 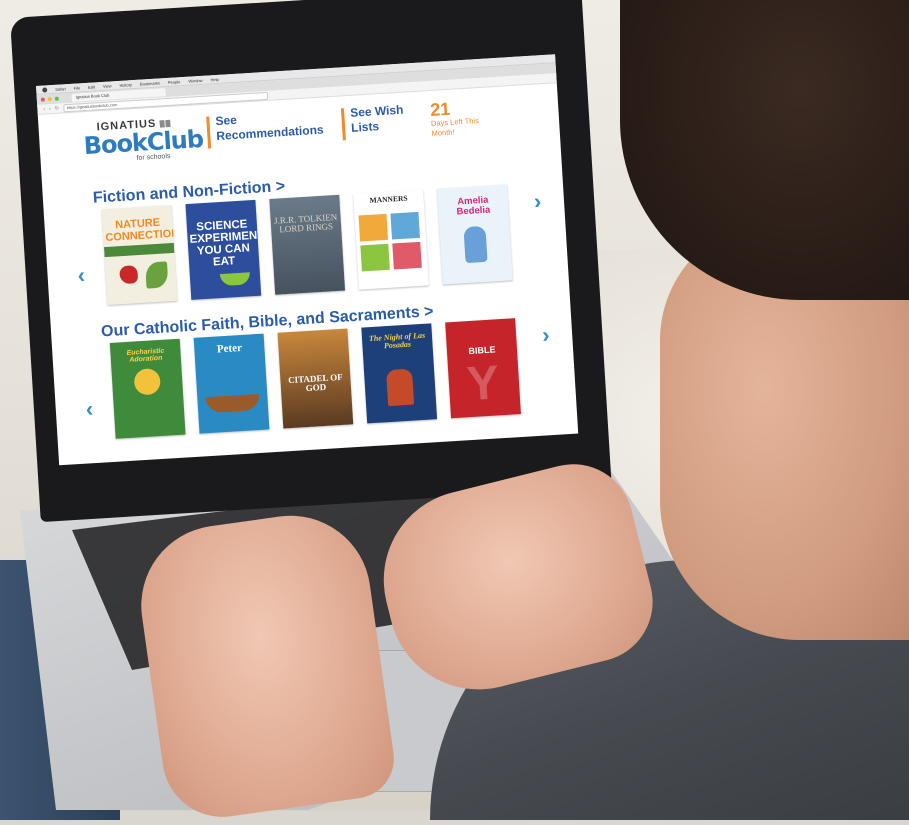 What do you see at coordinates (231, 383) in the screenshot?
I see `book-cover: Peter` at bounding box center [231, 383].